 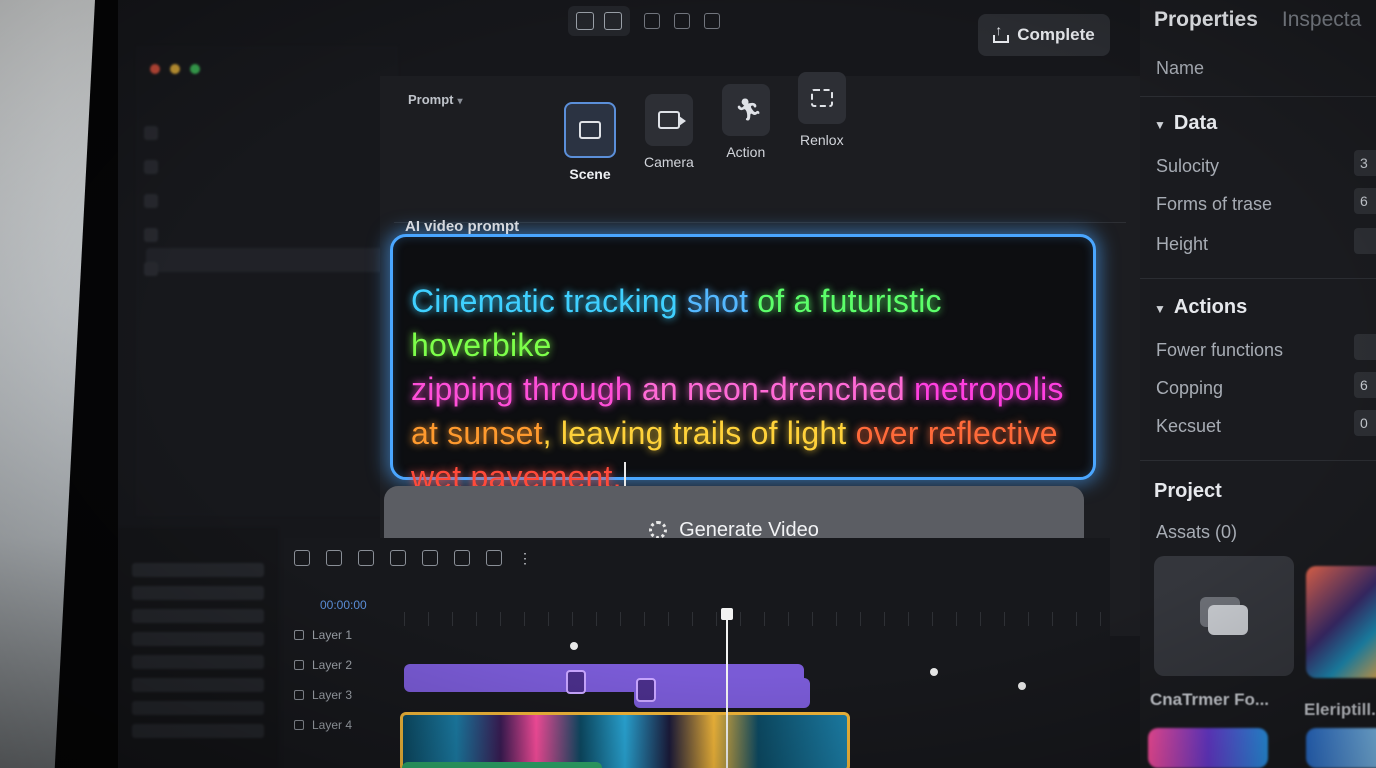 I want to click on data-row-value: 6, so click(x=1365, y=201).